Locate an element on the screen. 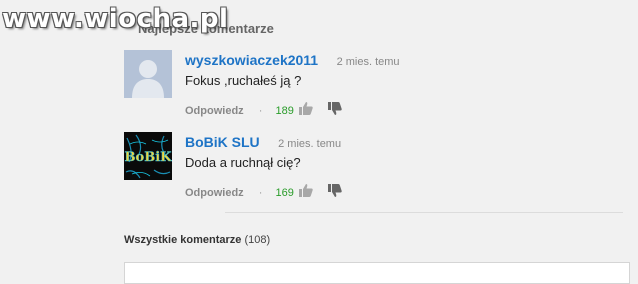  section-divider is located at coordinates (424, 212).